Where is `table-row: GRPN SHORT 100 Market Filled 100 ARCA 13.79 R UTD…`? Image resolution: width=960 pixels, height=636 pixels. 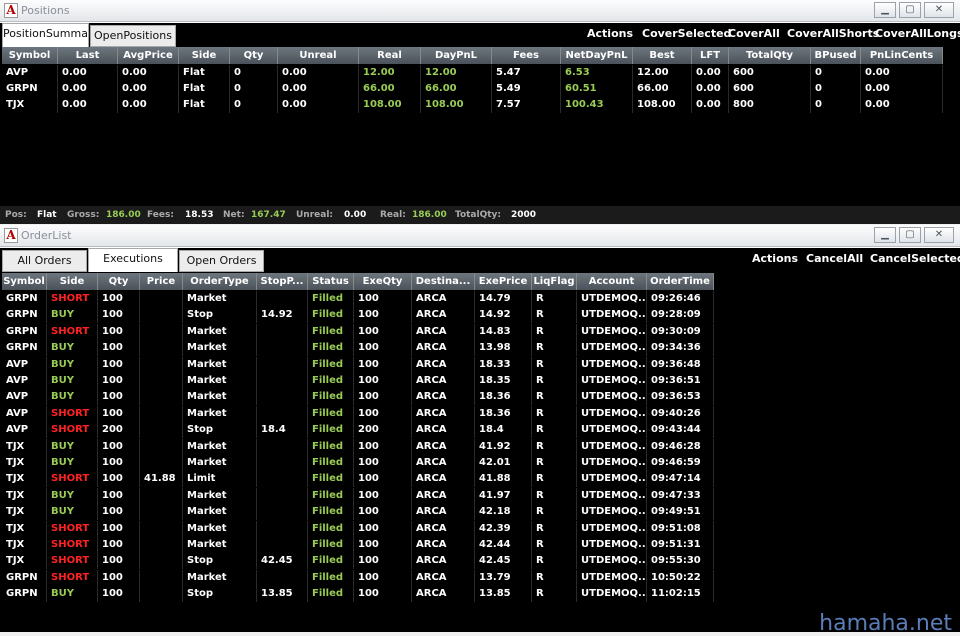
table-row: GRPN SHORT 100 Market Filled 100 ARCA 13.79 R UTD… is located at coordinates (358, 577).